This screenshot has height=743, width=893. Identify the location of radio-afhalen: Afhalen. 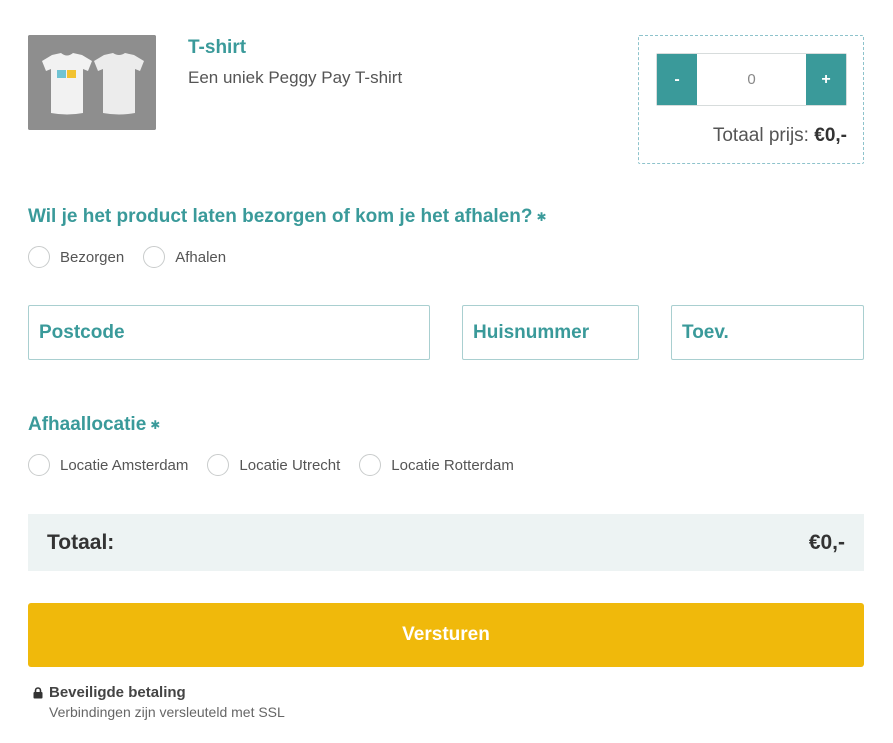
(184, 257).